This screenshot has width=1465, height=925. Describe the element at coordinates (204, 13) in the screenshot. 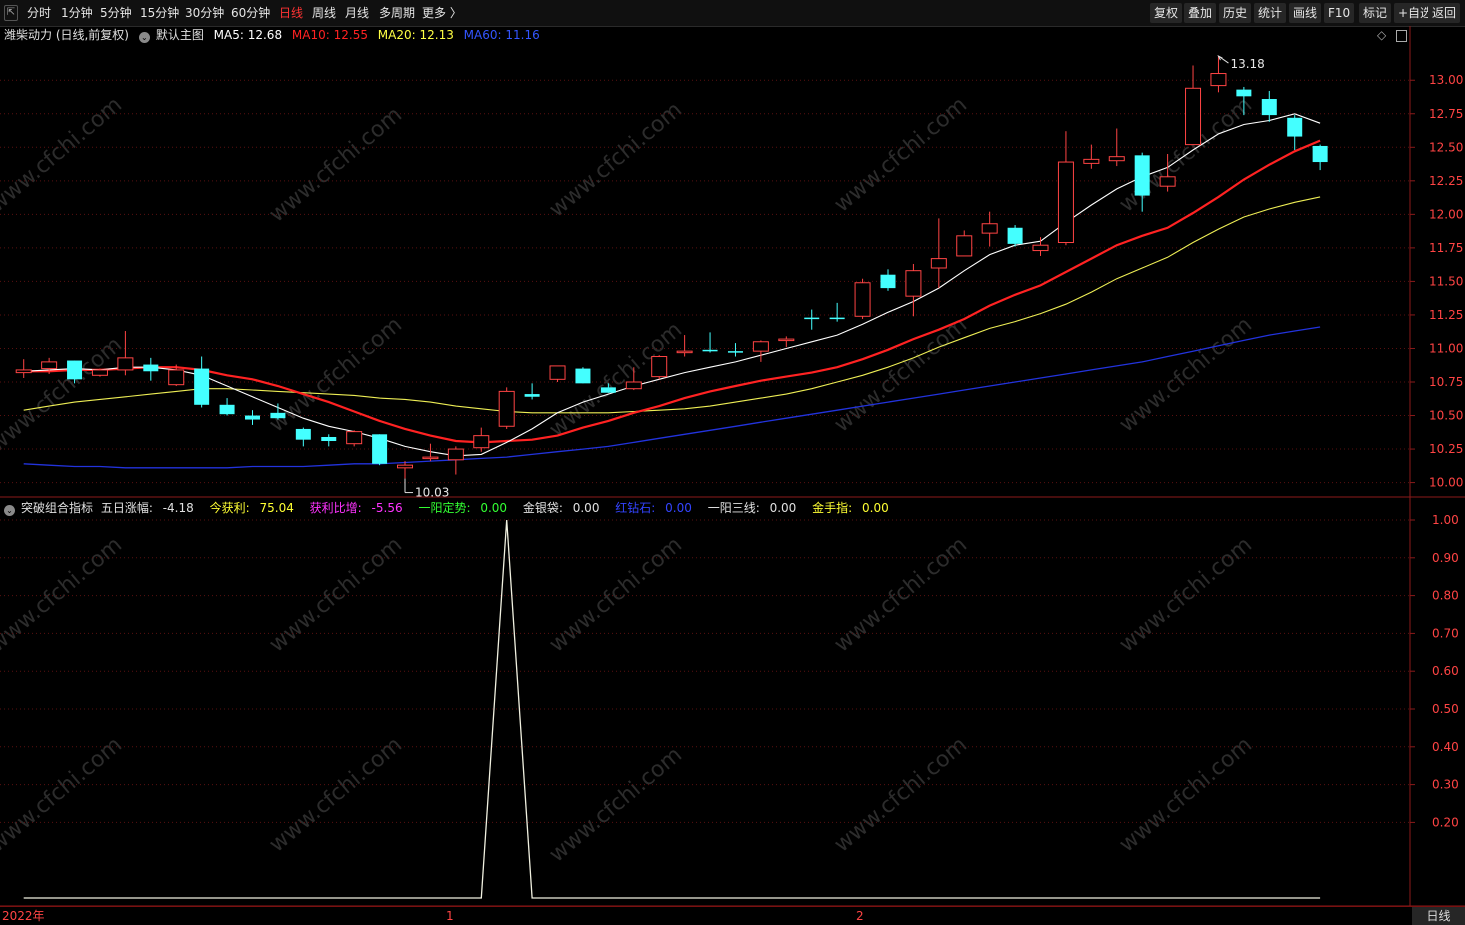

I see `tab-30min: 30分钟` at that location.